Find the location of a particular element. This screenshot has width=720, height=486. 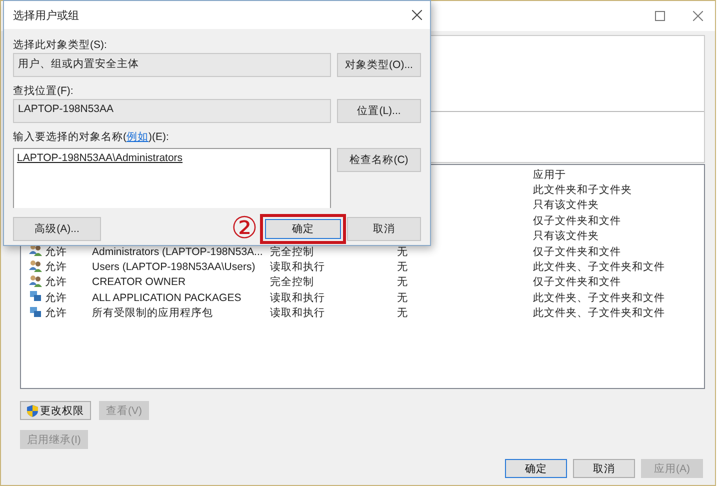

location-field: LAPTOP-198N53AA is located at coordinates (172, 111).